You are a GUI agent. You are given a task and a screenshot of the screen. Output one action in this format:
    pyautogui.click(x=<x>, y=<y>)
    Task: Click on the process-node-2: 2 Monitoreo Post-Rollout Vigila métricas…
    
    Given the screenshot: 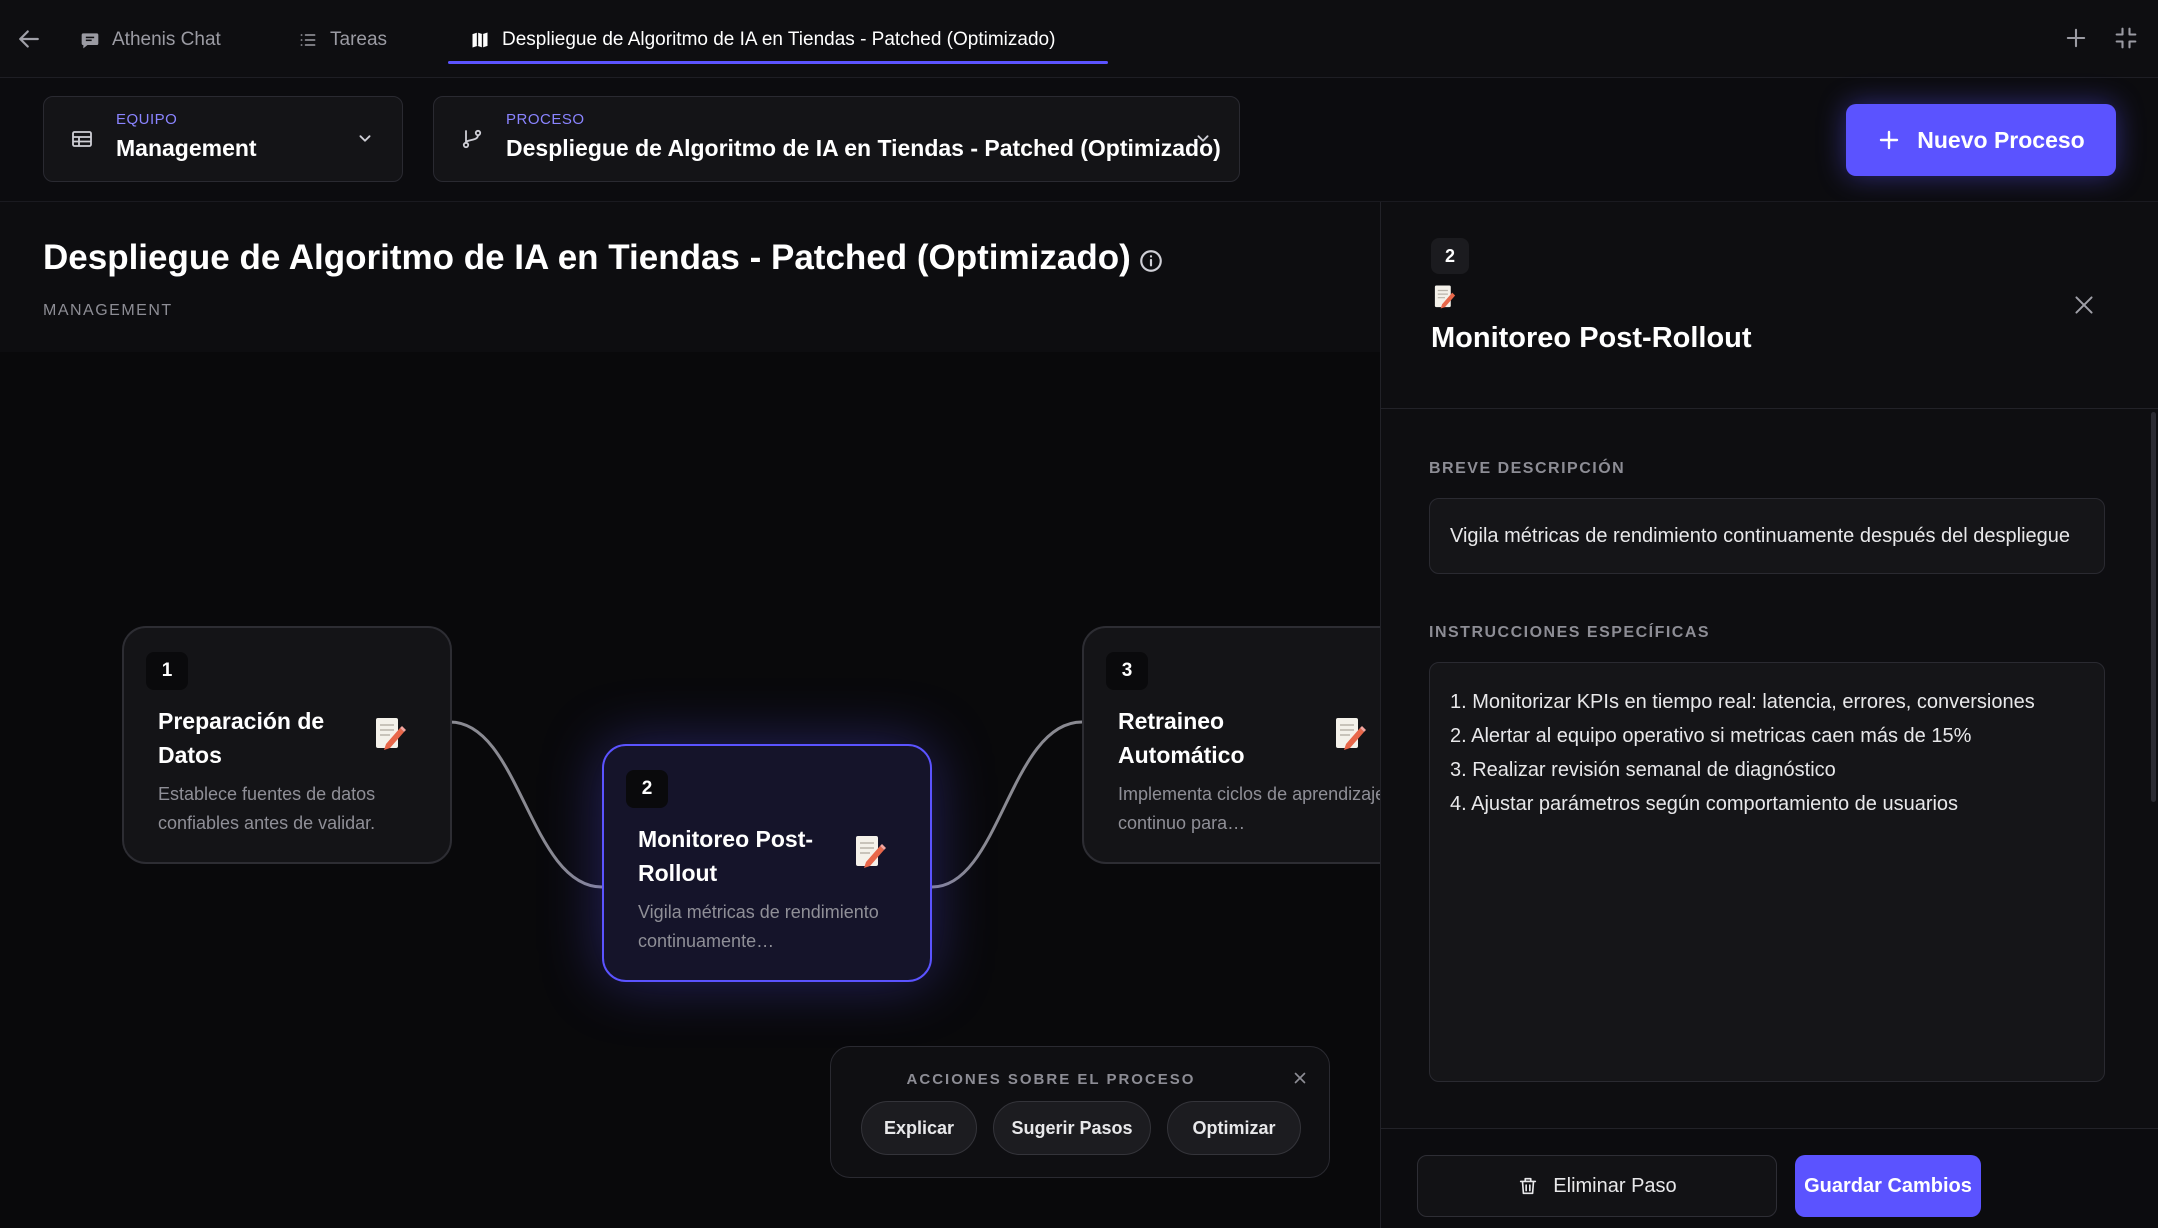 What is the action you would take?
    pyautogui.click(x=767, y=863)
    